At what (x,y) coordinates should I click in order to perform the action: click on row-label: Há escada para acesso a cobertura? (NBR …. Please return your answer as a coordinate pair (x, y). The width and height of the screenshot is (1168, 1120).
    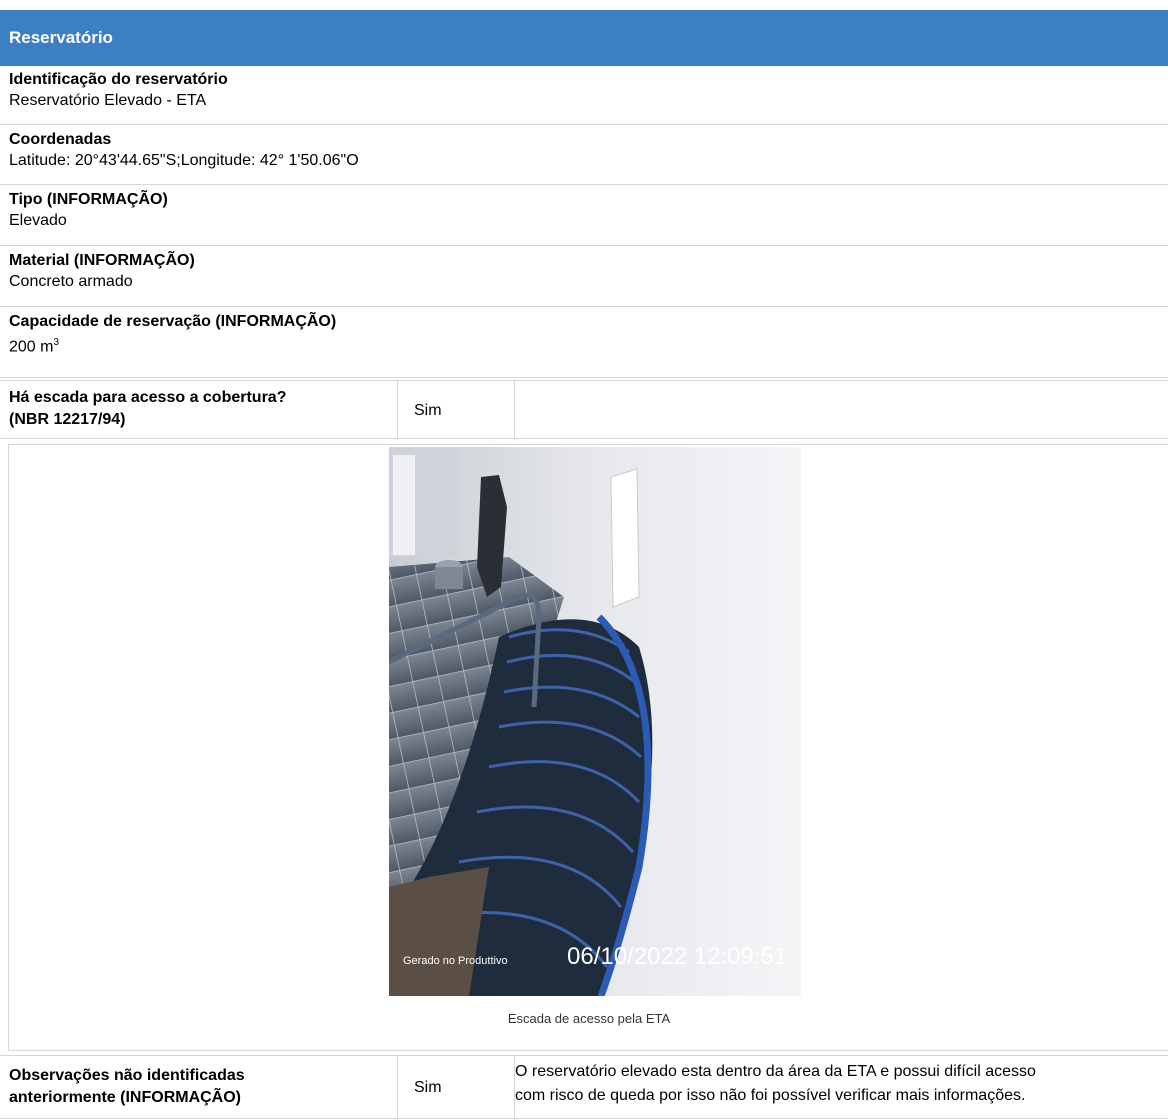
    Looking at the image, I should click on (199, 409).